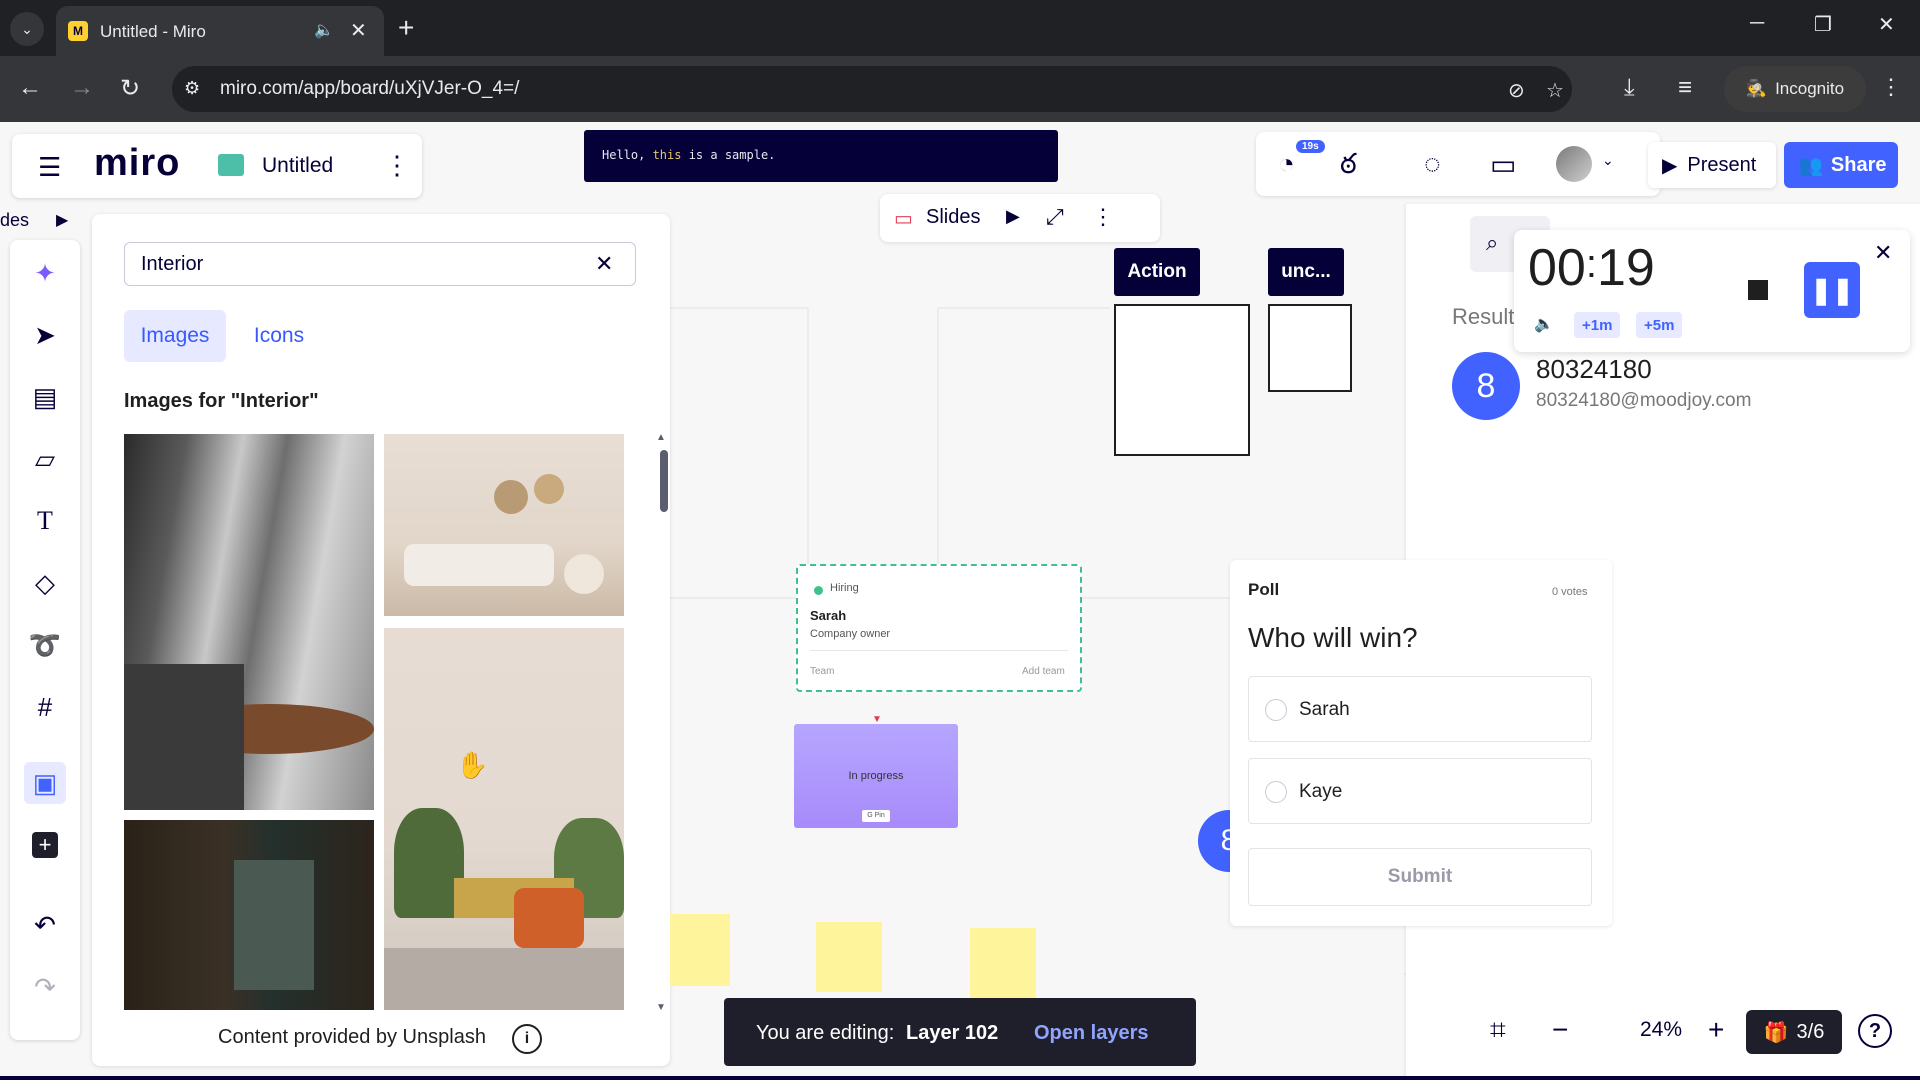 The height and width of the screenshot is (1080, 1920). Describe the element at coordinates (1685, 88) in the screenshot. I see `media-queue-icon: ≡` at that location.